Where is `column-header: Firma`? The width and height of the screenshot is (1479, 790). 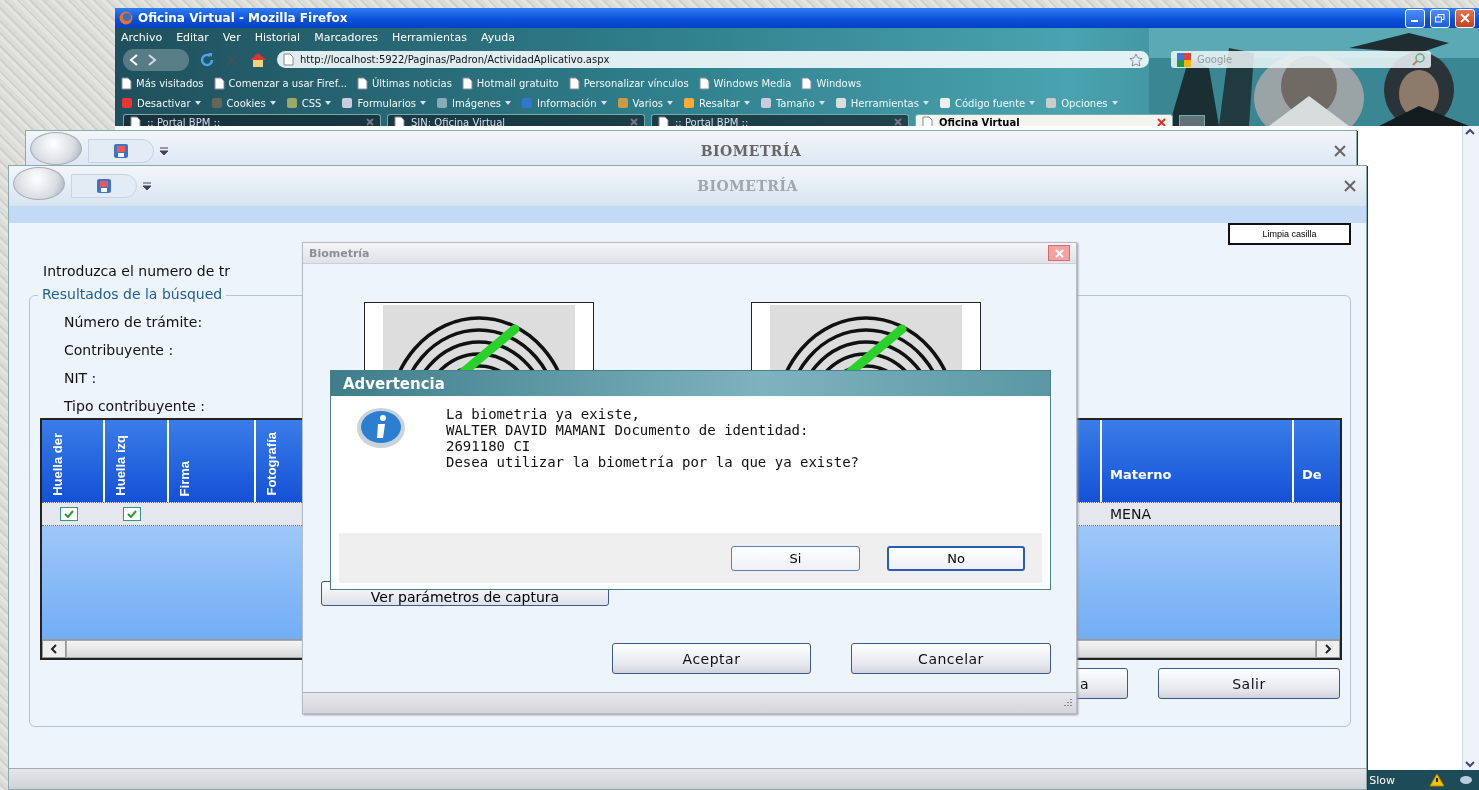
column-header: Firma is located at coordinates (211, 461).